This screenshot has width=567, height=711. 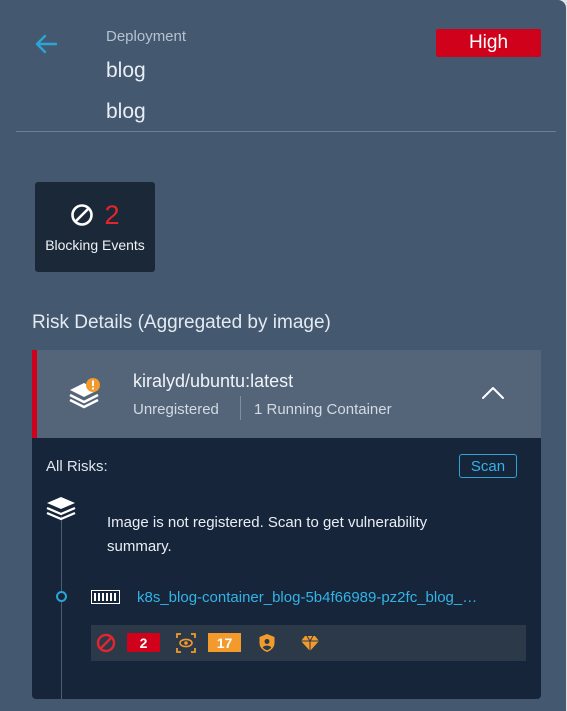 What do you see at coordinates (126, 70) in the screenshot?
I see `resource-name: blog` at bounding box center [126, 70].